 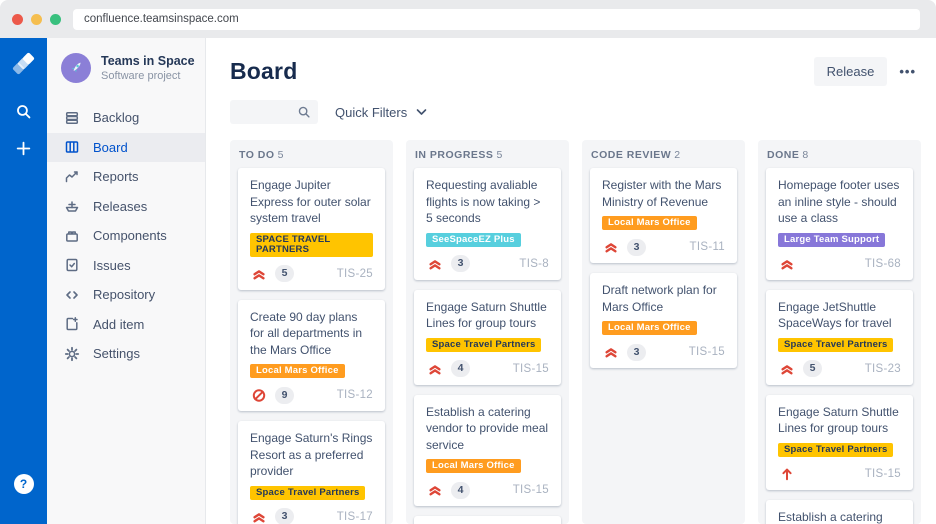 I want to click on column-header: IN PROGRESS 5, so click(x=459, y=155).